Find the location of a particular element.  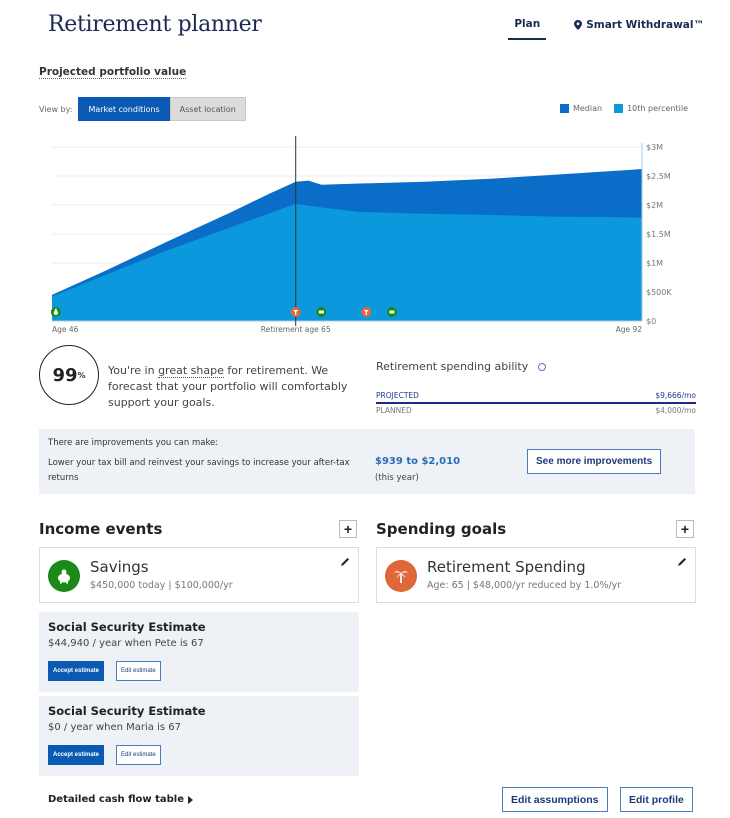

great-shape-link: great shape is located at coordinates (191, 371).